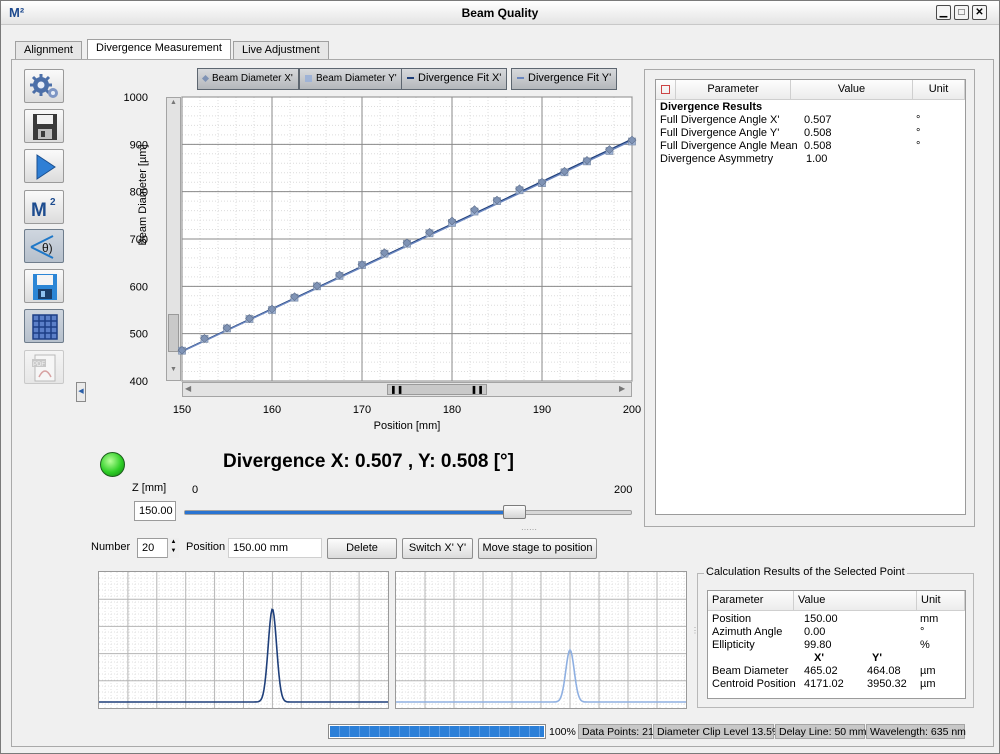 The image size is (1000, 754). I want to click on pdf-export-icon: PDF, so click(44, 368).